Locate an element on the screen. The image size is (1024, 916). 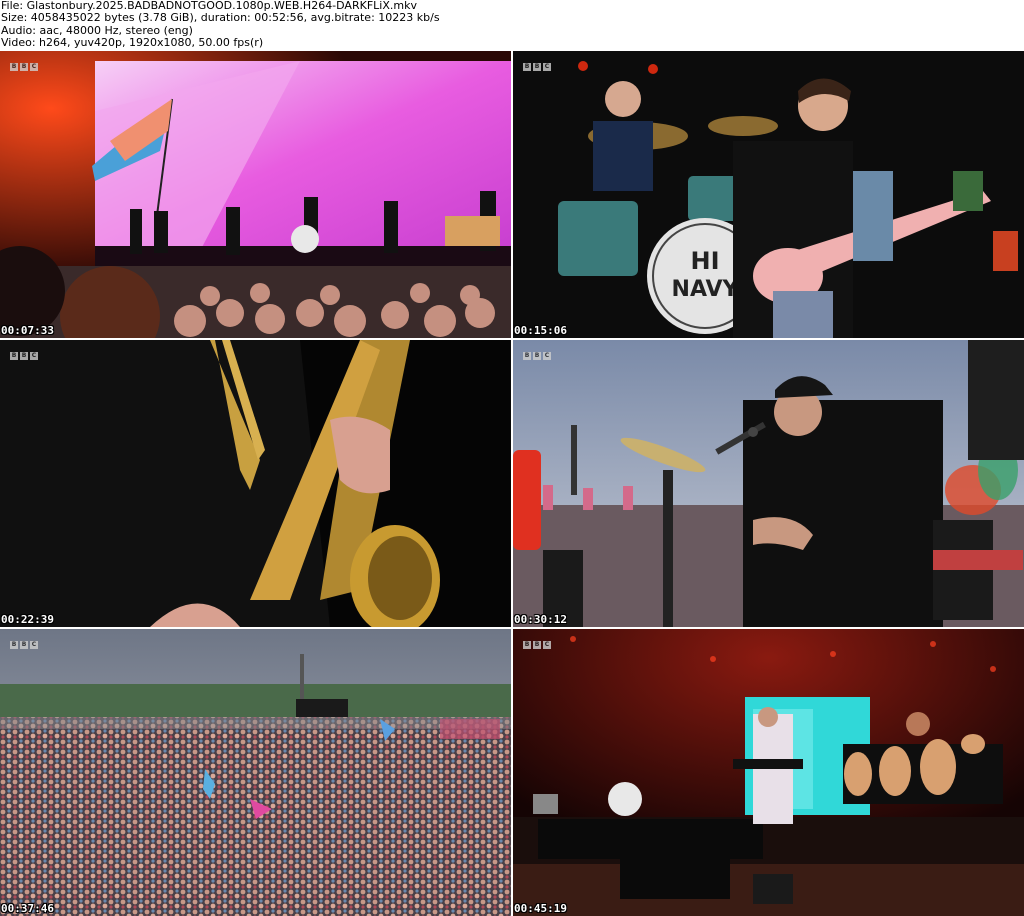
frame-timestamp: 00:45:19 is located at coordinates (540, 908).